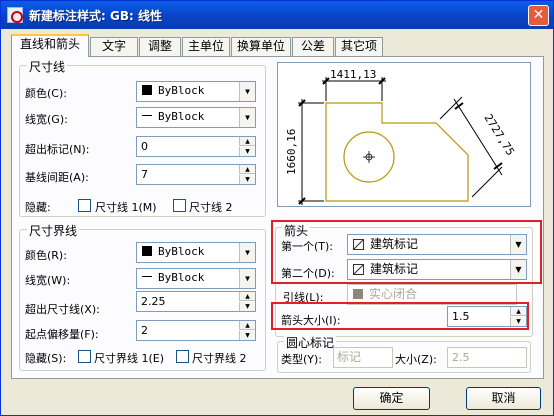  What do you see at coordinates (196, 91) in the screenshot?
I see `dim-color-select: ByBlock ▼` at bounding box center [196, 91].